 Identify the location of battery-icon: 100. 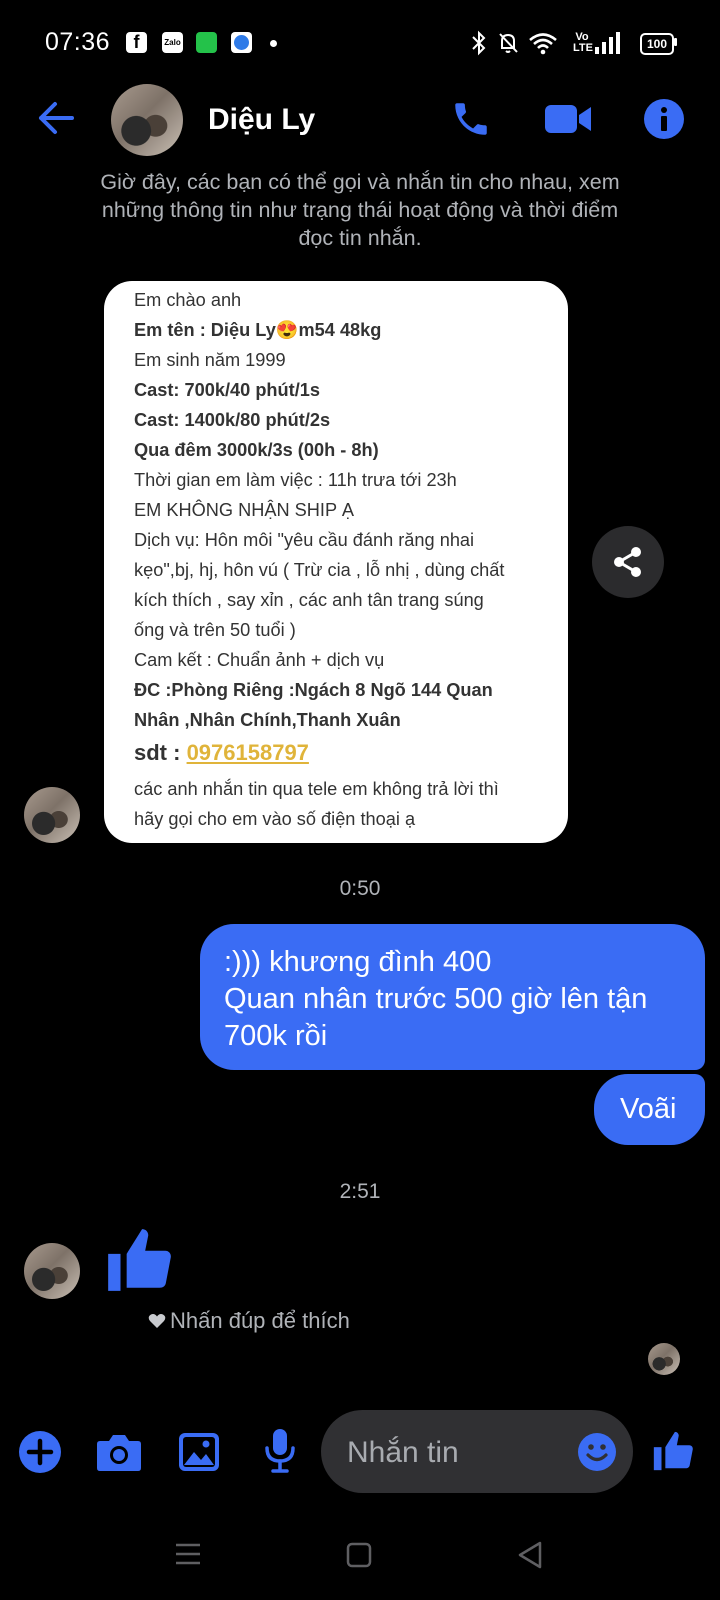
(657, 44).